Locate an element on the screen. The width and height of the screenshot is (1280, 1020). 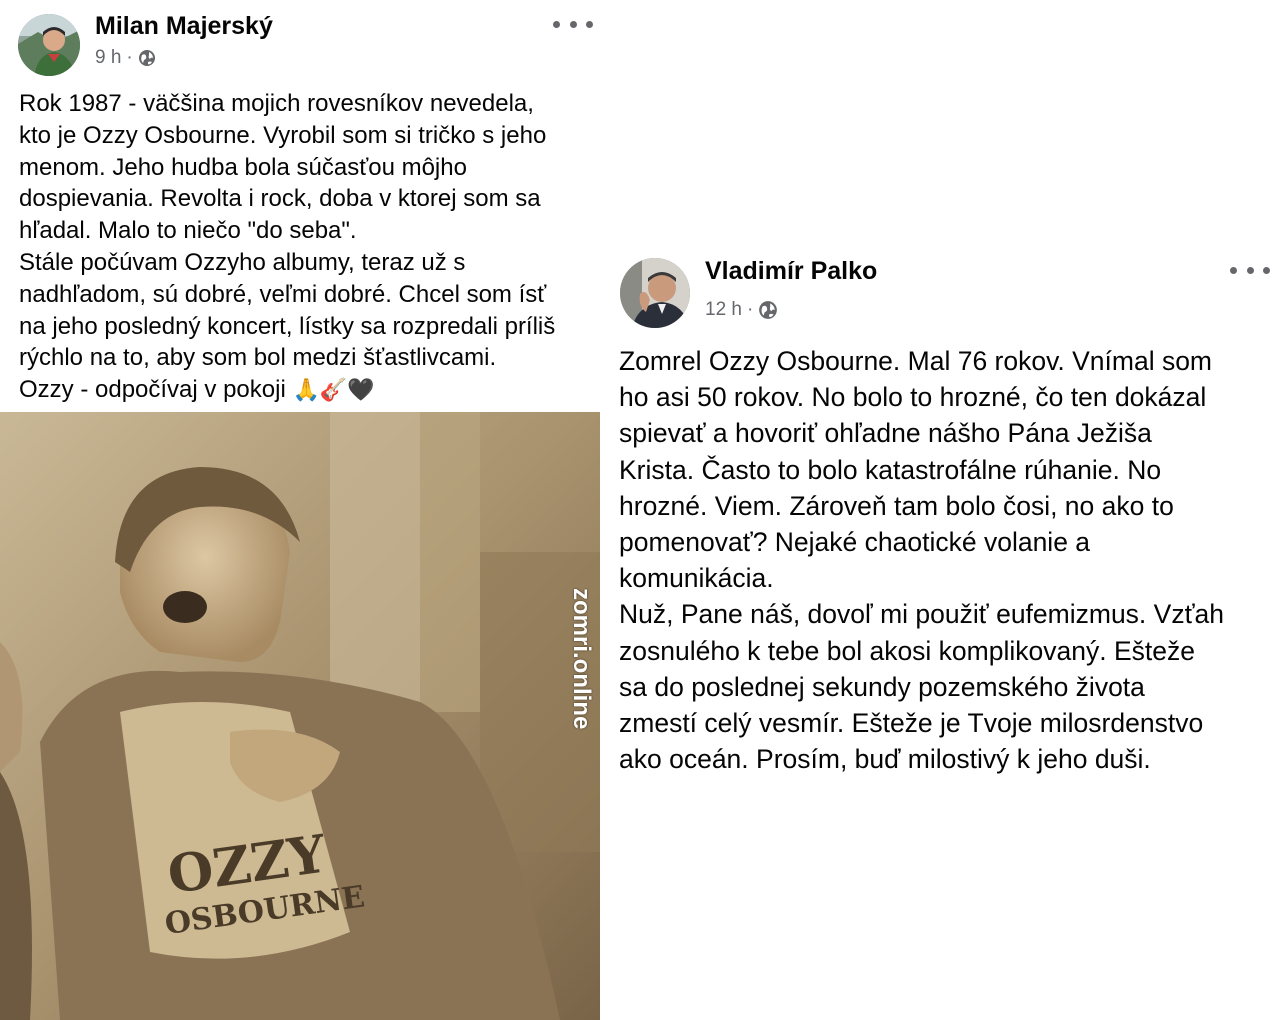
post-meta: 9 h · is located at coordinates (125, 58).